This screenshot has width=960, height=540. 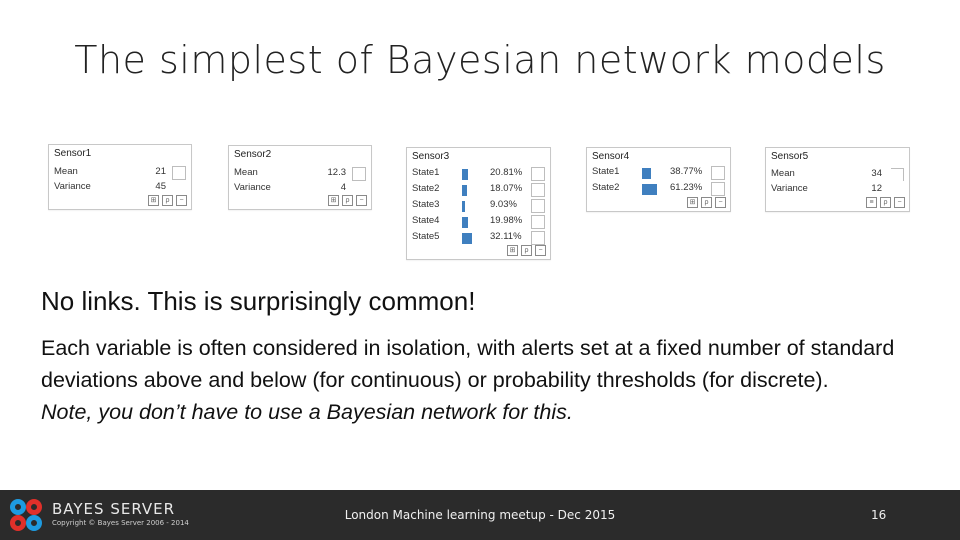 I want to click on slide-title: The simplest of Bayesian network models, so click(x=480, y=60).